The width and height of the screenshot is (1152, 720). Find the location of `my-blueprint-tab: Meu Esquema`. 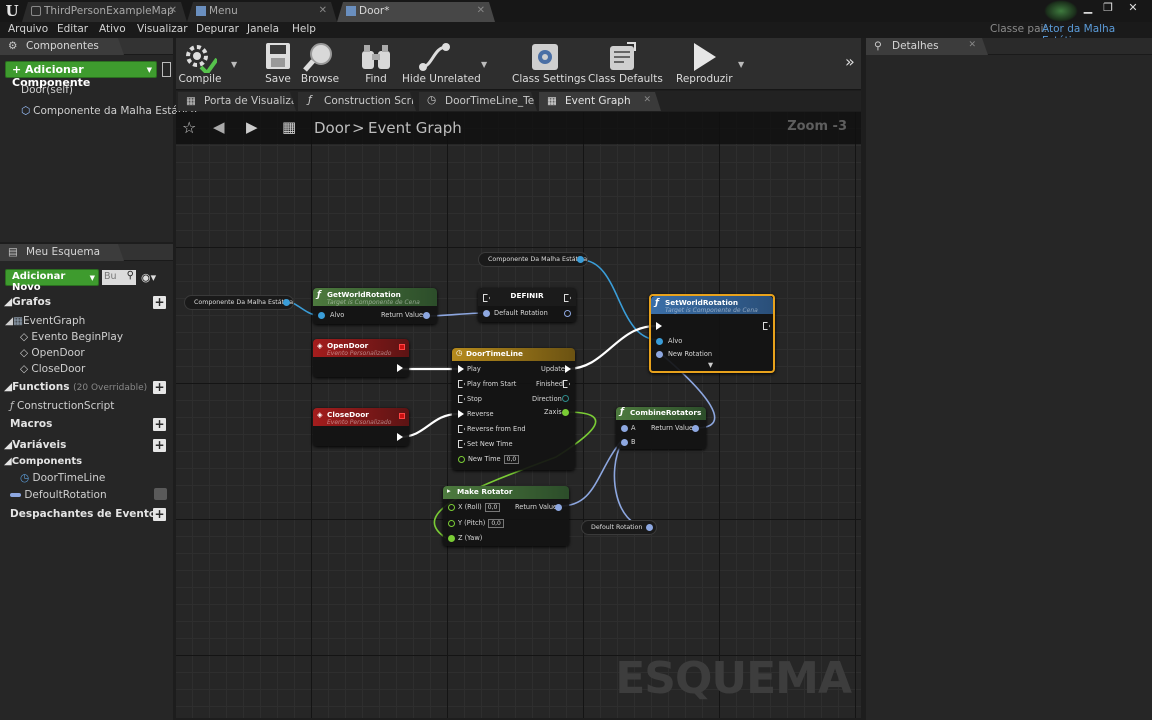

my-blueprint-tab: Meu Esquema is located at coordinates (62, 252).